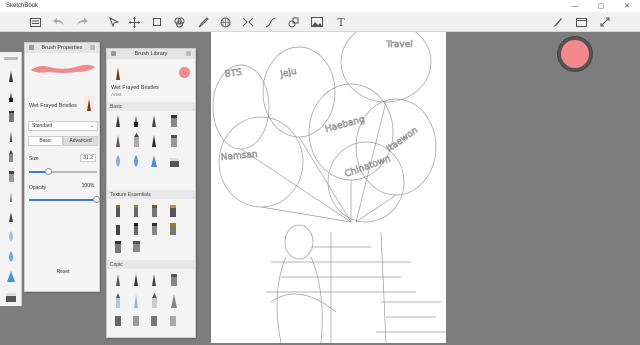  I want to click on color-puck: ⋮, so click(575, 54).